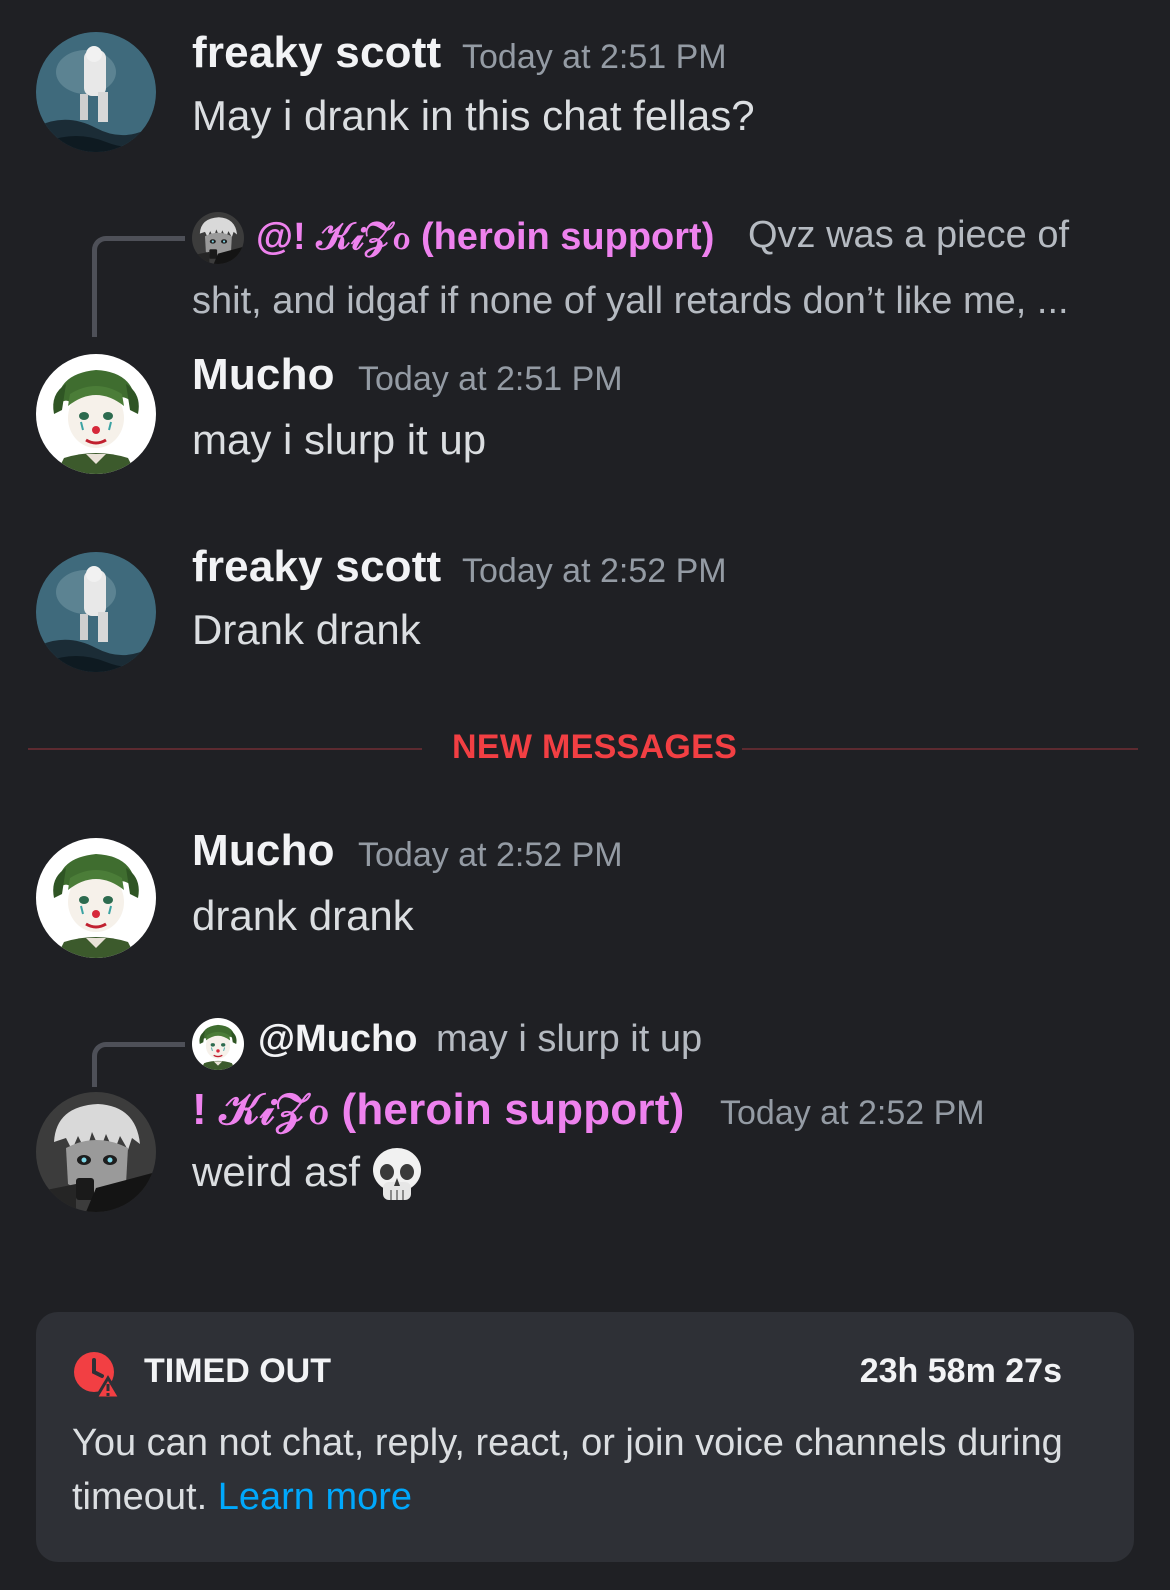  Describe the element at coordinates (276, 1172) in the screenshot. I see `message-text: weird asf` at that location.